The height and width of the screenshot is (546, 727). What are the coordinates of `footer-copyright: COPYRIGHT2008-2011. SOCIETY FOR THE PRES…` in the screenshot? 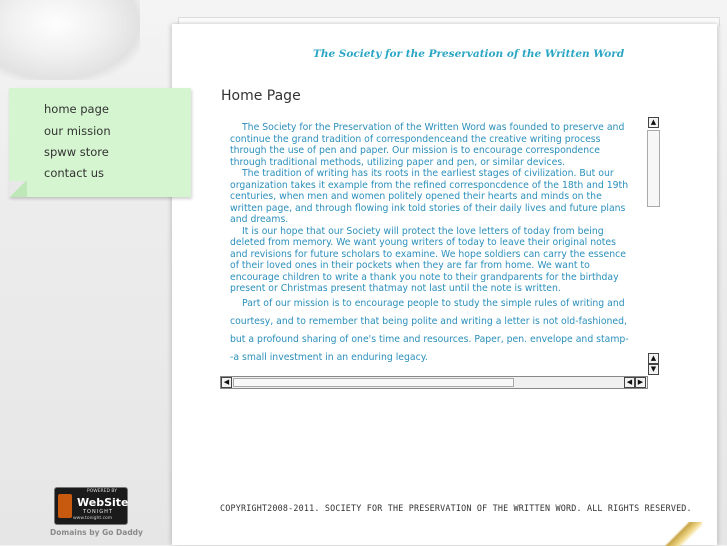 It's located at (456, 508).